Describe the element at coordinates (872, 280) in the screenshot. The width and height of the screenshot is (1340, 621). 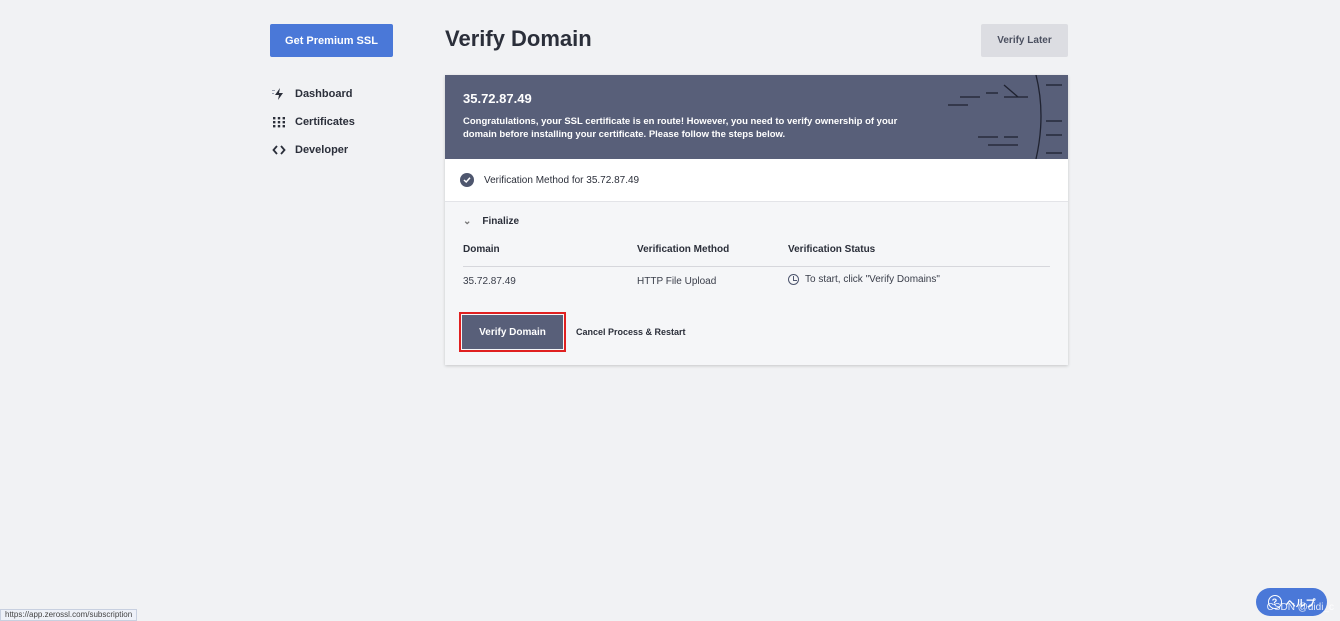
I see `status-text: To start, click "Verify Domains"` at that location.